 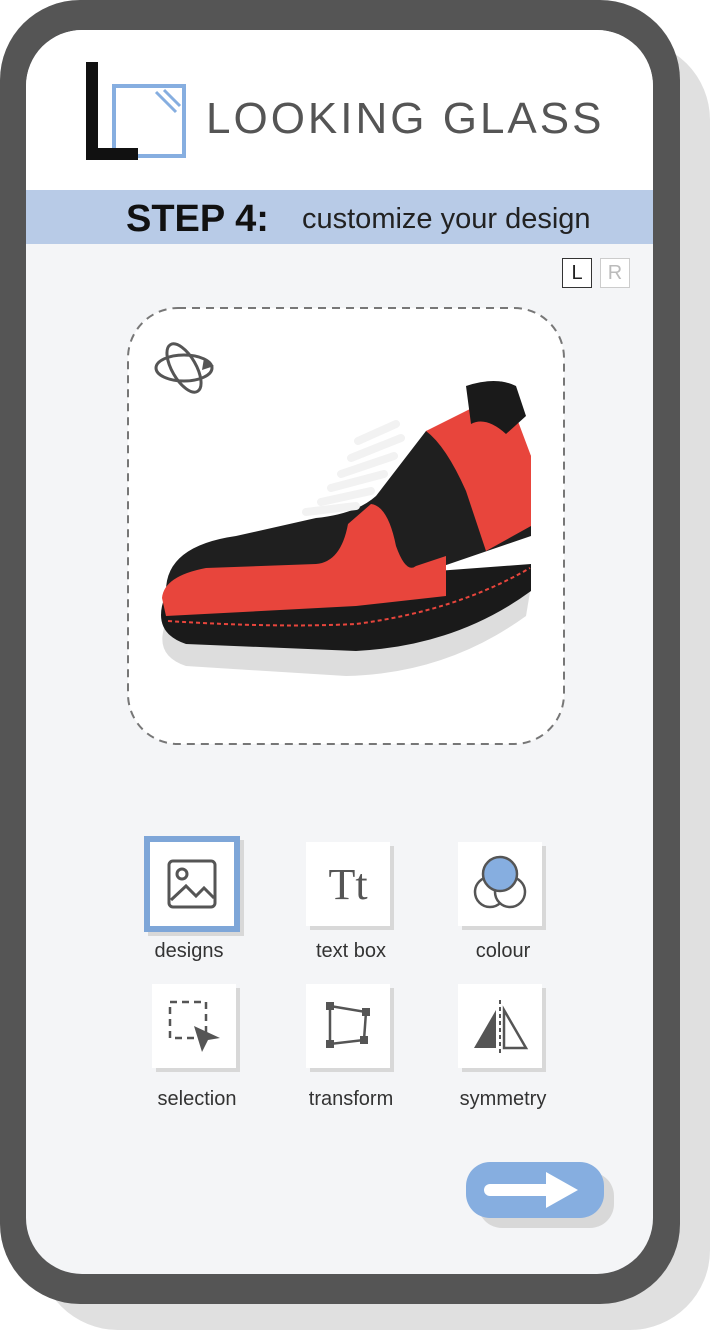 I want to click on tool-symmetry-label: symmetry, so click(x=503, y=1099).